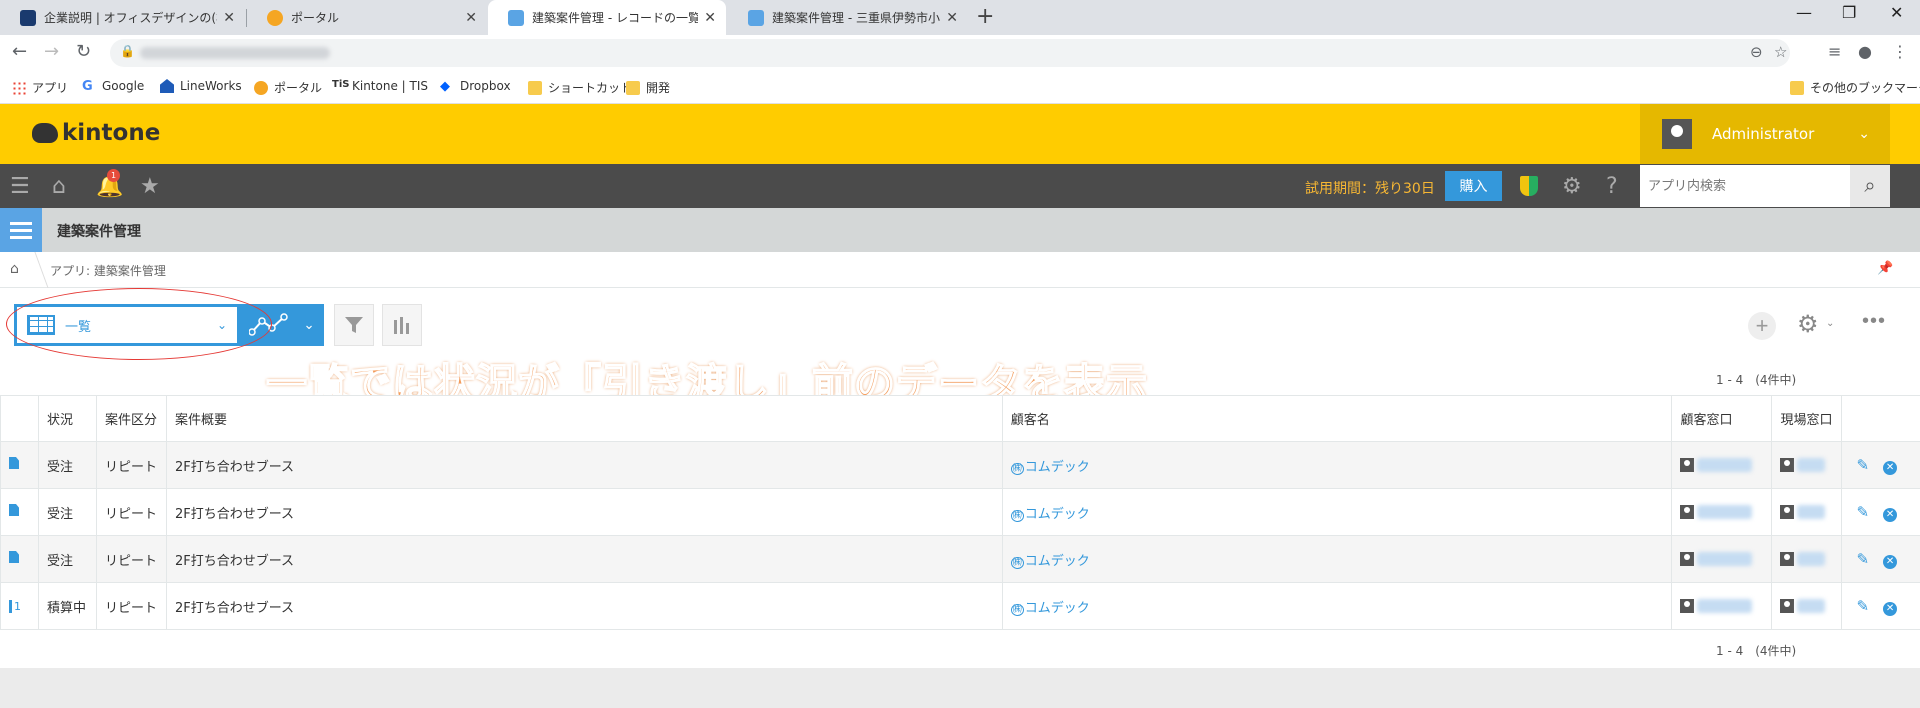 The height and width of the screenshot is (708, 1920). What do you see at coordinates (83, 51) in the screenshot?
I see `reload-icon: ↻` at bounding box center [83, 51].